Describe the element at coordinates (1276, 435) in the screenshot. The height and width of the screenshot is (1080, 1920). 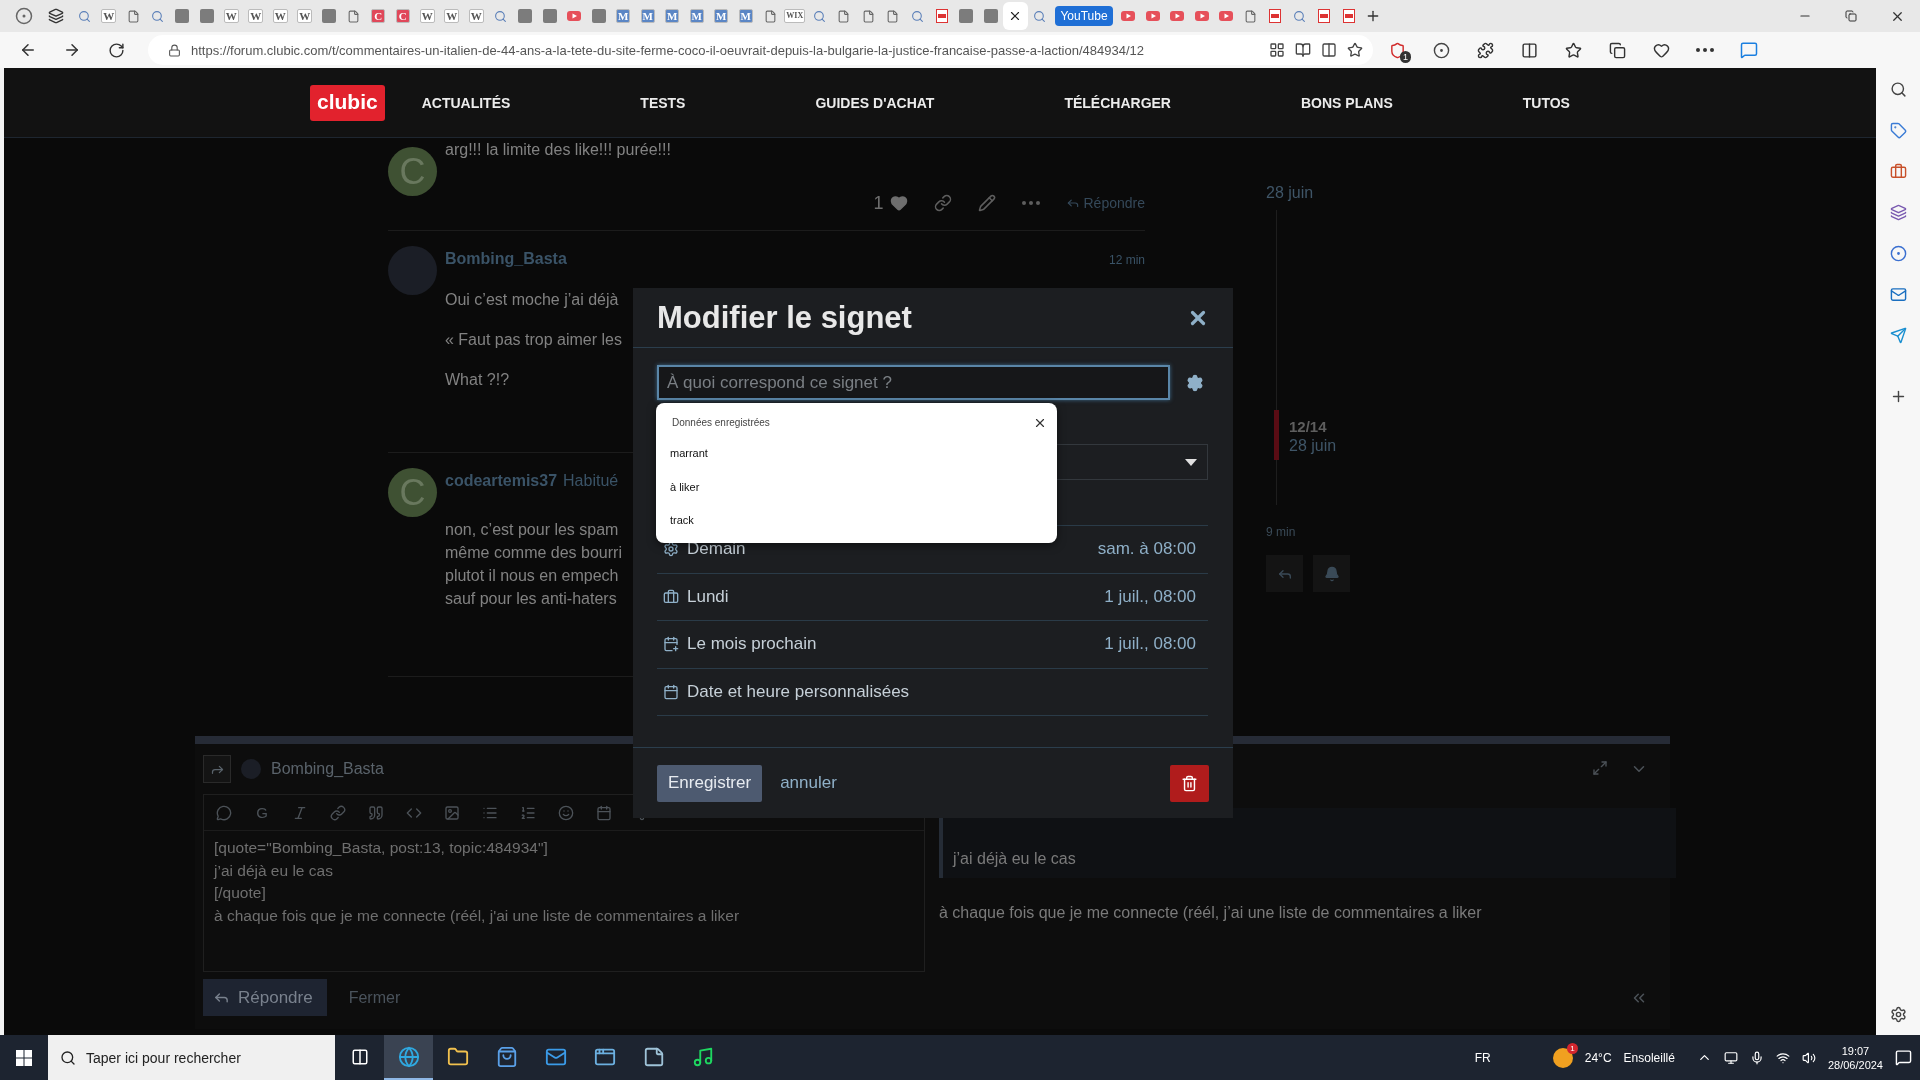
I see `timeline-handle` at that location.